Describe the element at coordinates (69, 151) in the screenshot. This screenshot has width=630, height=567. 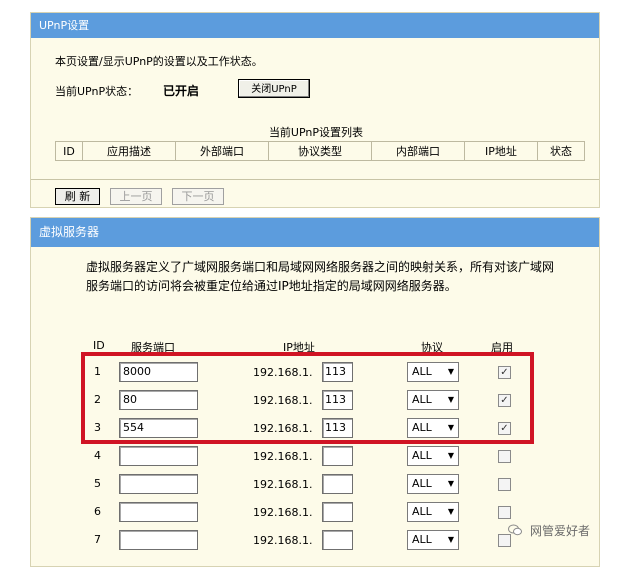
I see `upnp-col-id: ID` at that location.